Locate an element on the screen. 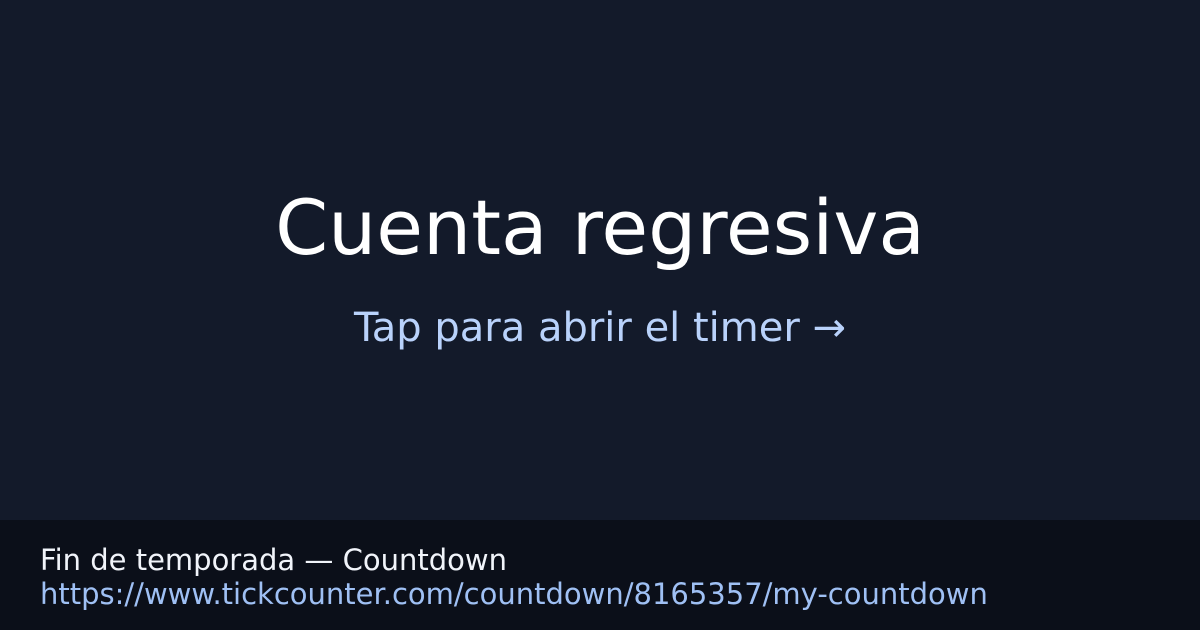 The image size is (1200, 630). open-timer-link: Tap para abrir el timer → is located at coordinates (600, 328).